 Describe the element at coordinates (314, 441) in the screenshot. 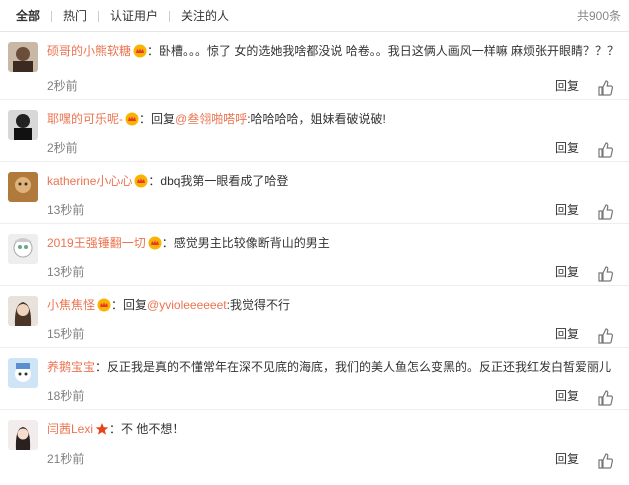

I see `comment-item: 闫茜Lexi ：不 他不想！ 21秒前 回复` at that location.